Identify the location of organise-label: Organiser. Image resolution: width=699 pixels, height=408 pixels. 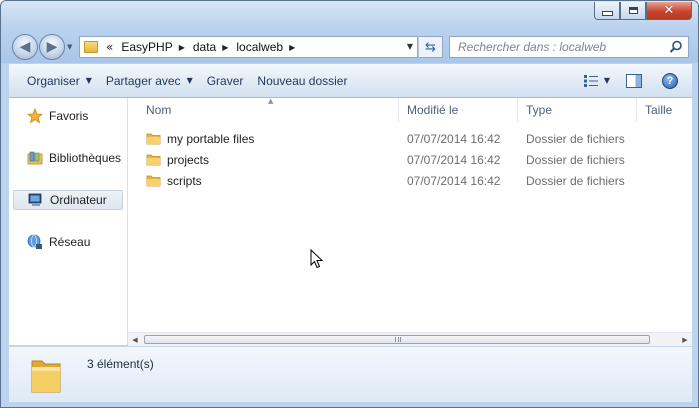
(53, 80).